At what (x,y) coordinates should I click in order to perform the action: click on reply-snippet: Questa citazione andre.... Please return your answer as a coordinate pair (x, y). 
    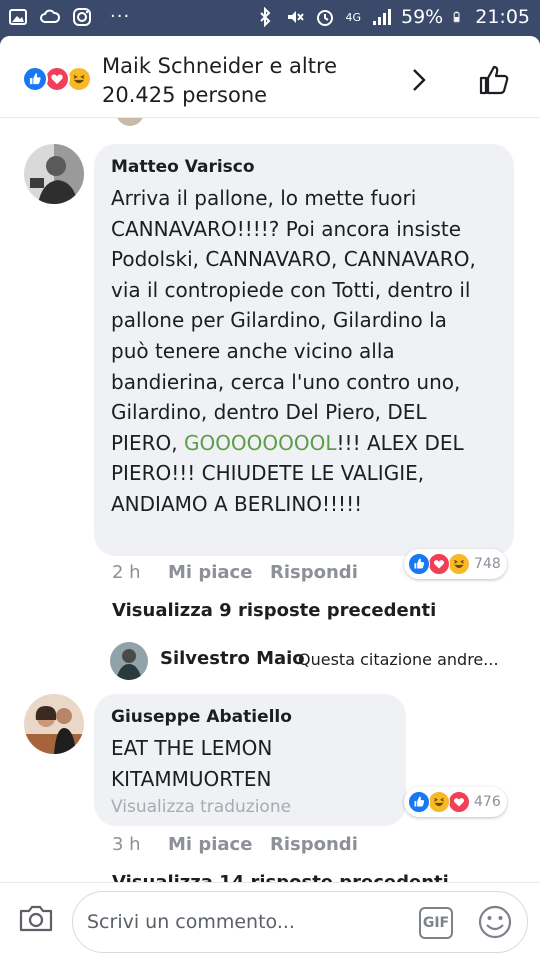
    Looking at the image, I should click on (398, 659).